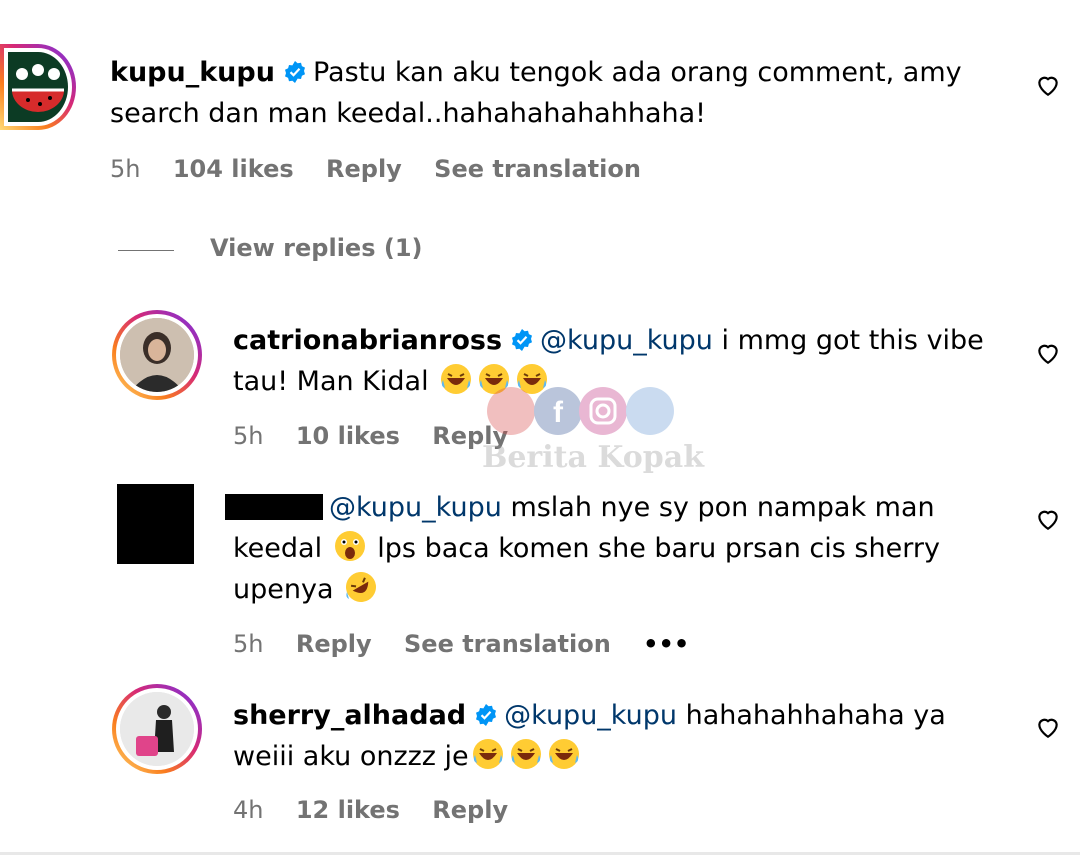 The image size is (1080, 856). I want to click on astonished-emoji-icon, so click(349, 546).